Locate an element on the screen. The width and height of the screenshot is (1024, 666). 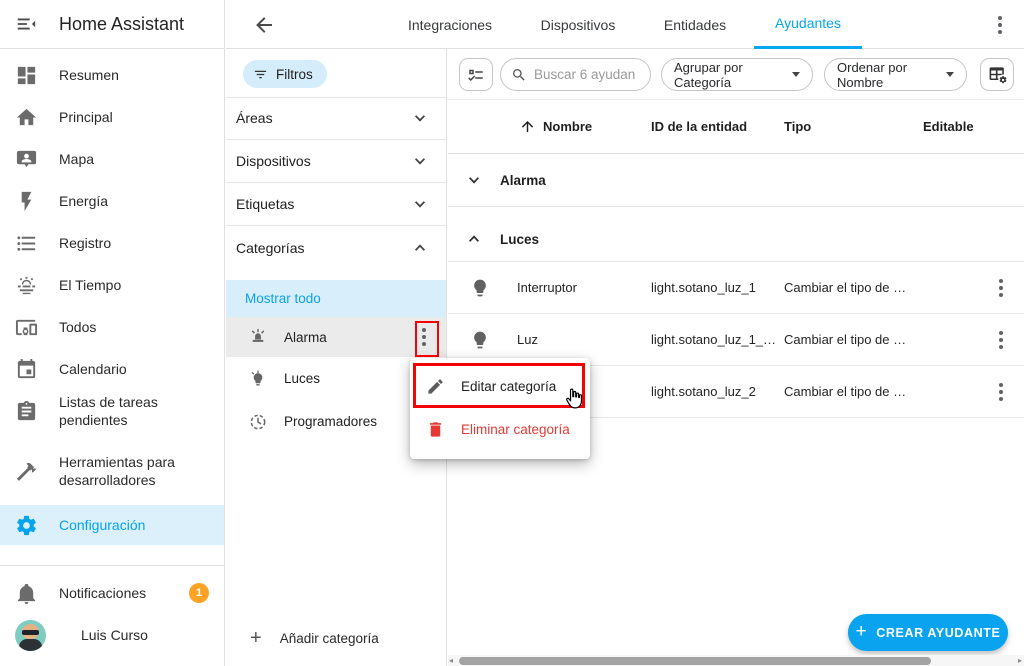
horizontal-scrollbar: ◂ ▸ is located at coordinates (736, 660).